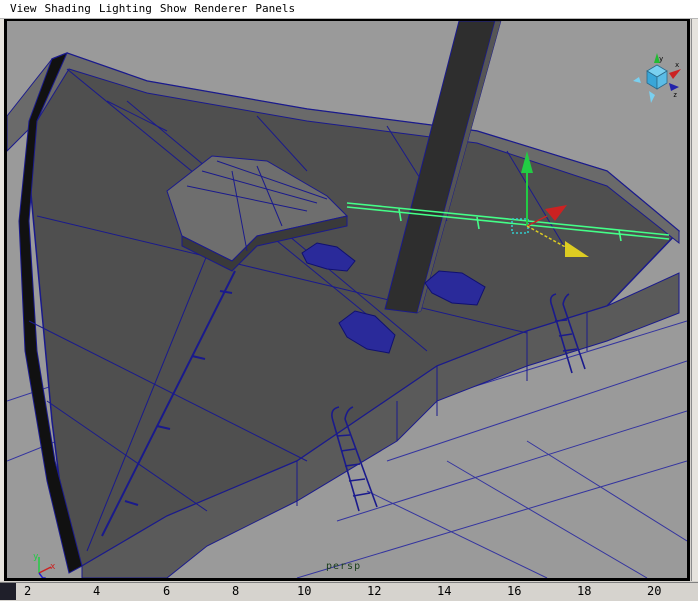 Image resolution: width=698 pixels, height=601 pixels. What do you see at coordinates (220, 9) in the screenshot?
I see `menu-renderer: Renderer` at bounding box center [220, 9].